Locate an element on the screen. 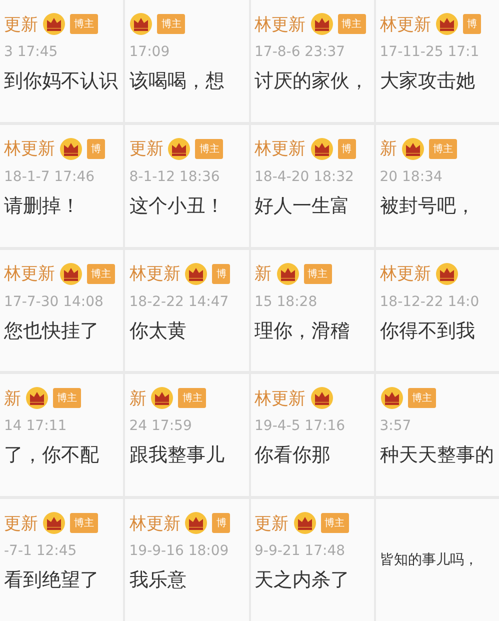 This screenshot has height=621, width=499. timestamp: 24 17:59 is located at coordinates (161, 426).